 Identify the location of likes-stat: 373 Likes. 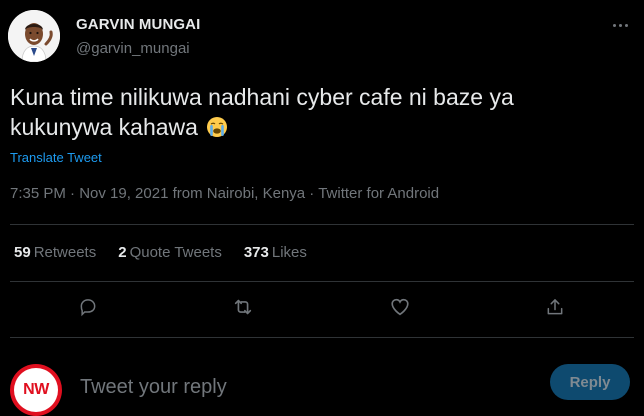
(275, 252).